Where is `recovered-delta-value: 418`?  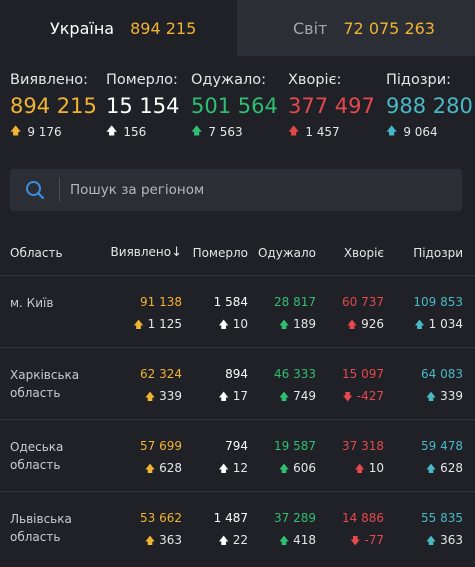
recovered-delta-value: 418 is located at coordinates (304, 540).